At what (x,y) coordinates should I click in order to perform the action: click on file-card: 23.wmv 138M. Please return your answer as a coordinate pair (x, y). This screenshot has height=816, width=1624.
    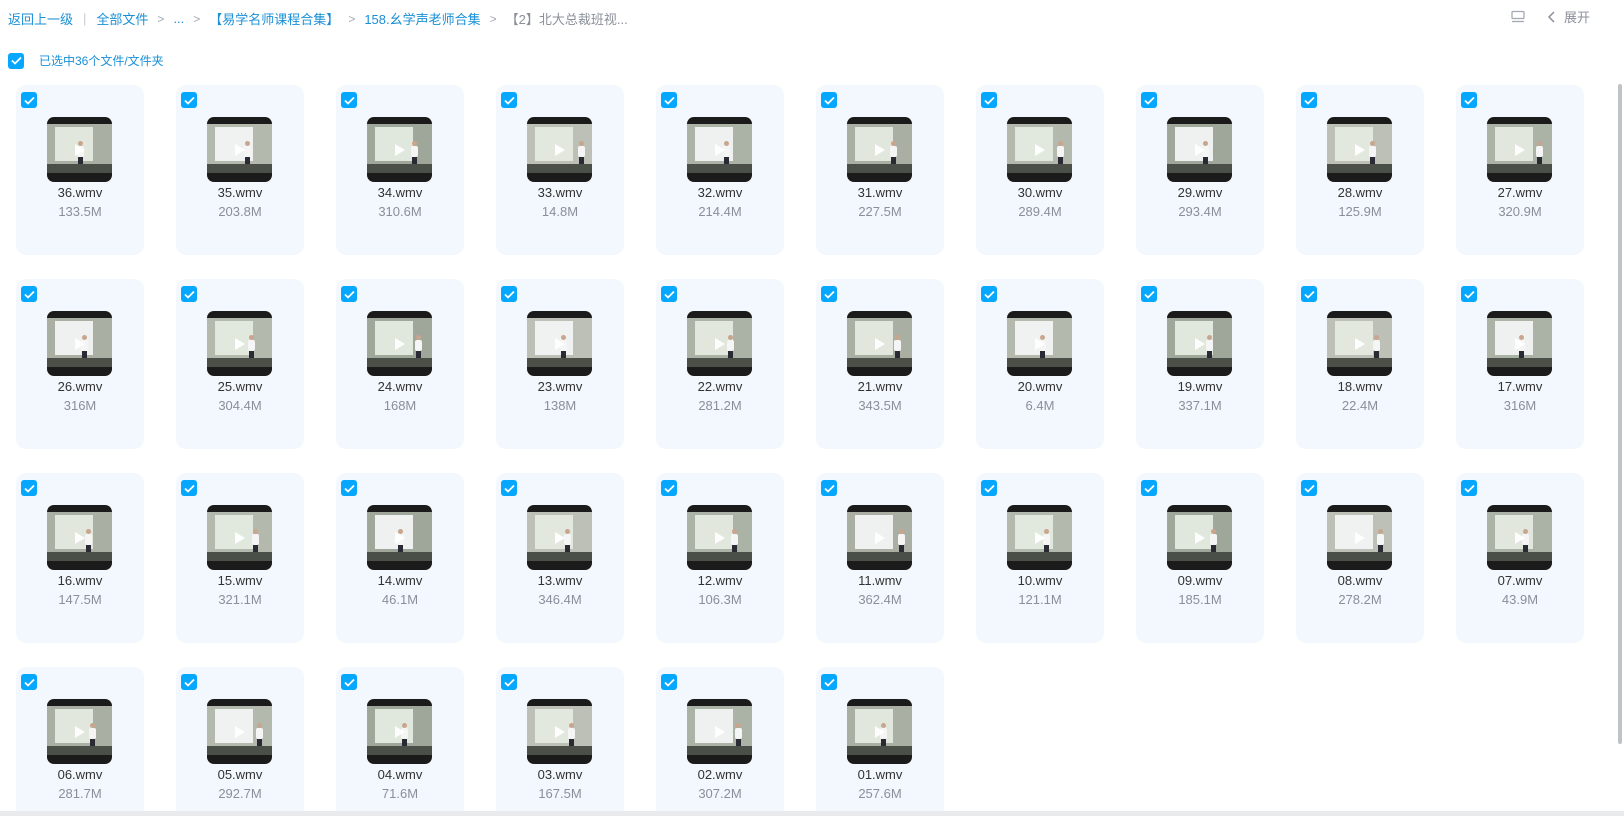
    Looking at the image, I should click on (560, 364).